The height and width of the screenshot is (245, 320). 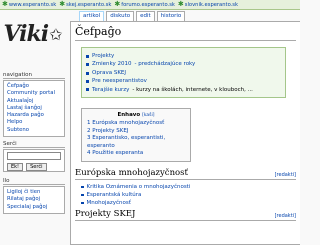 I want to click on search-portlet: Ek! Serĉi, so click(x=34, y=160).